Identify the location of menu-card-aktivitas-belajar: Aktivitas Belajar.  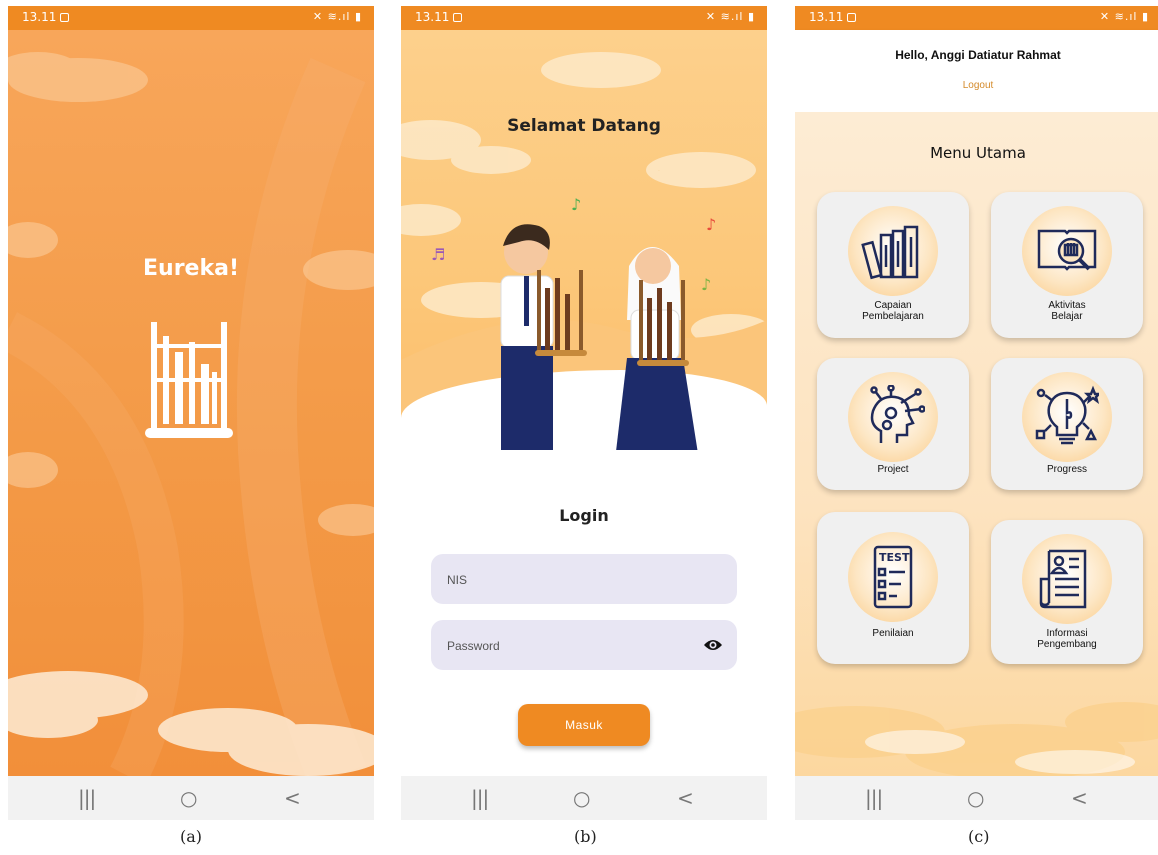
(1067, 265).